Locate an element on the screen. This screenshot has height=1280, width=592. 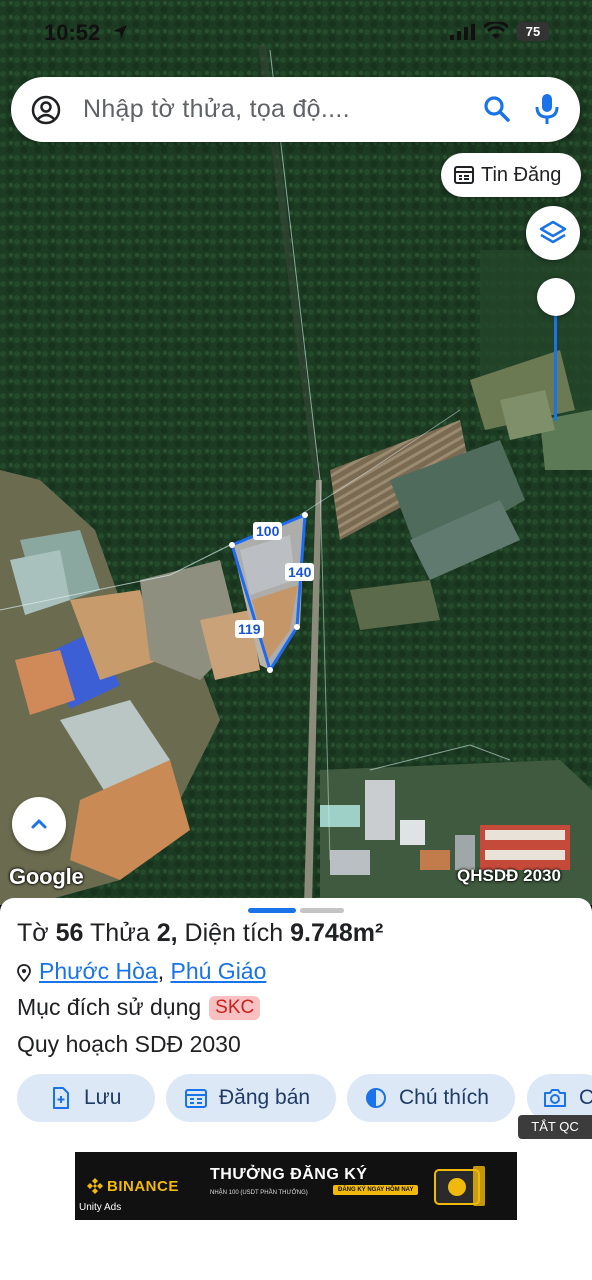
hide-ads-button: TẮT QC is located at coordinates (555, 1127).